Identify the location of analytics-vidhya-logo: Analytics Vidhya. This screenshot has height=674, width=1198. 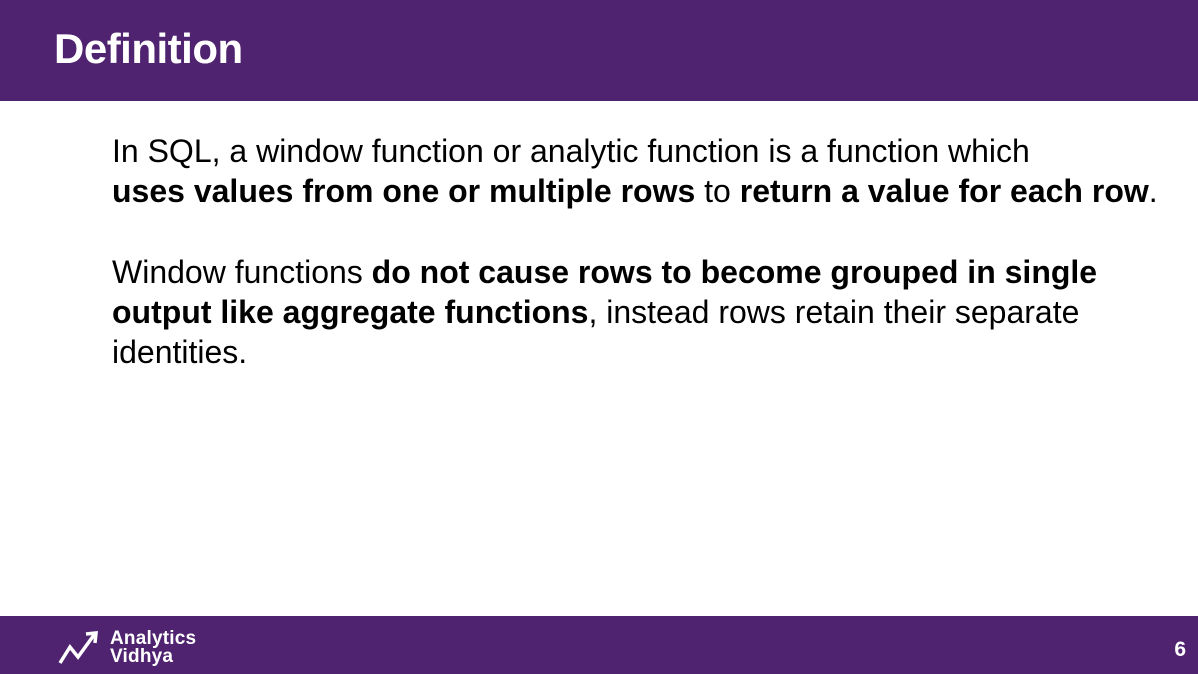
(127, 648).